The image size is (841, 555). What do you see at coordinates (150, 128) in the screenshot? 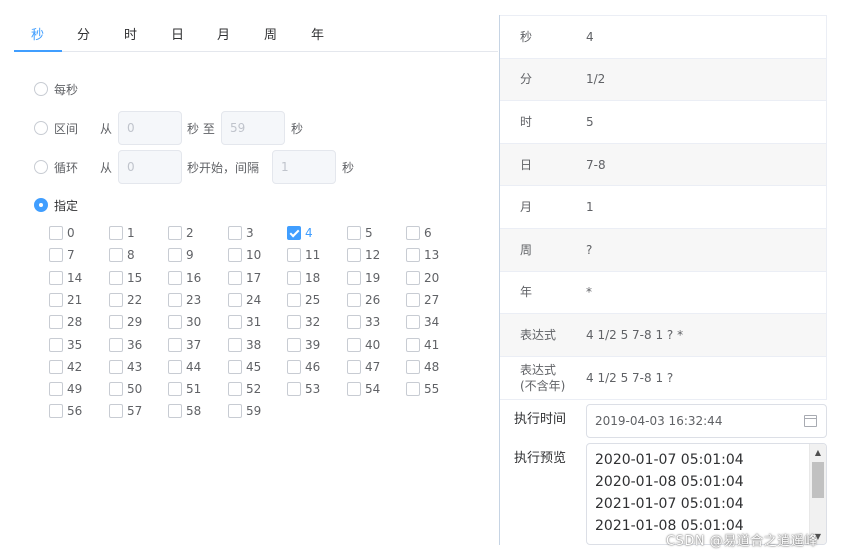
I see `range-from-input: 0` at bounding box center [150, 128].